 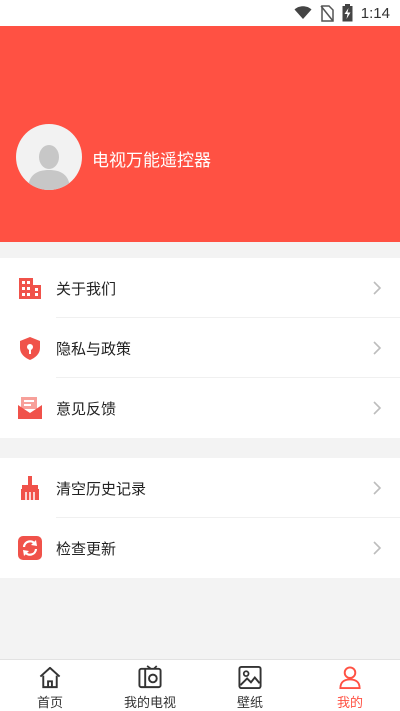 I want to click on tab-mine: 我的, so click(x=350, y=685).